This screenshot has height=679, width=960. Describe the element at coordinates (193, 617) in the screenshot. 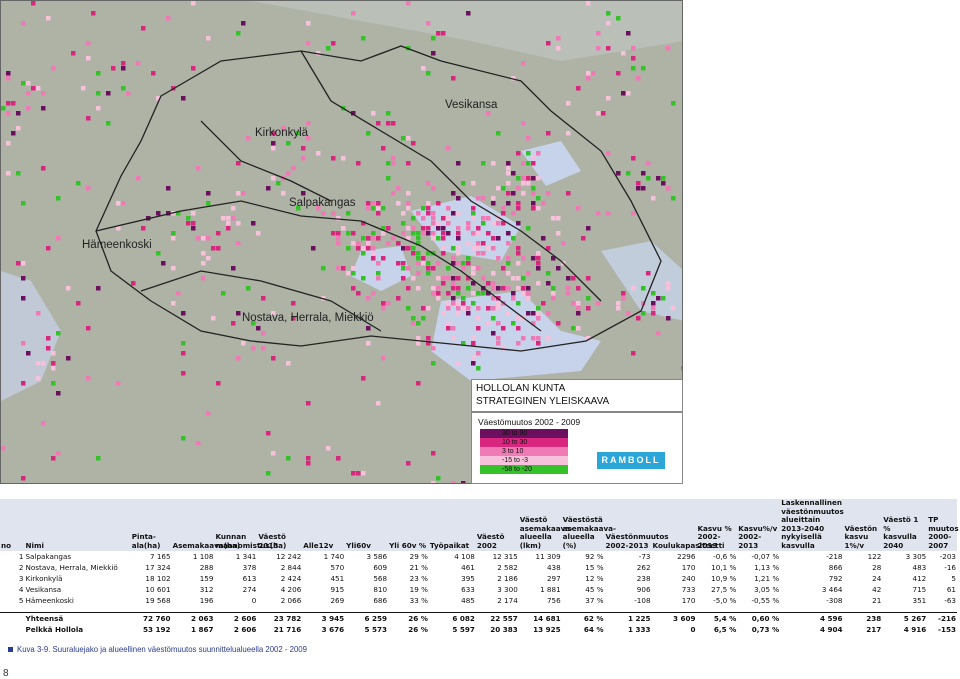

I see `table-cell: 2 063` at that location.